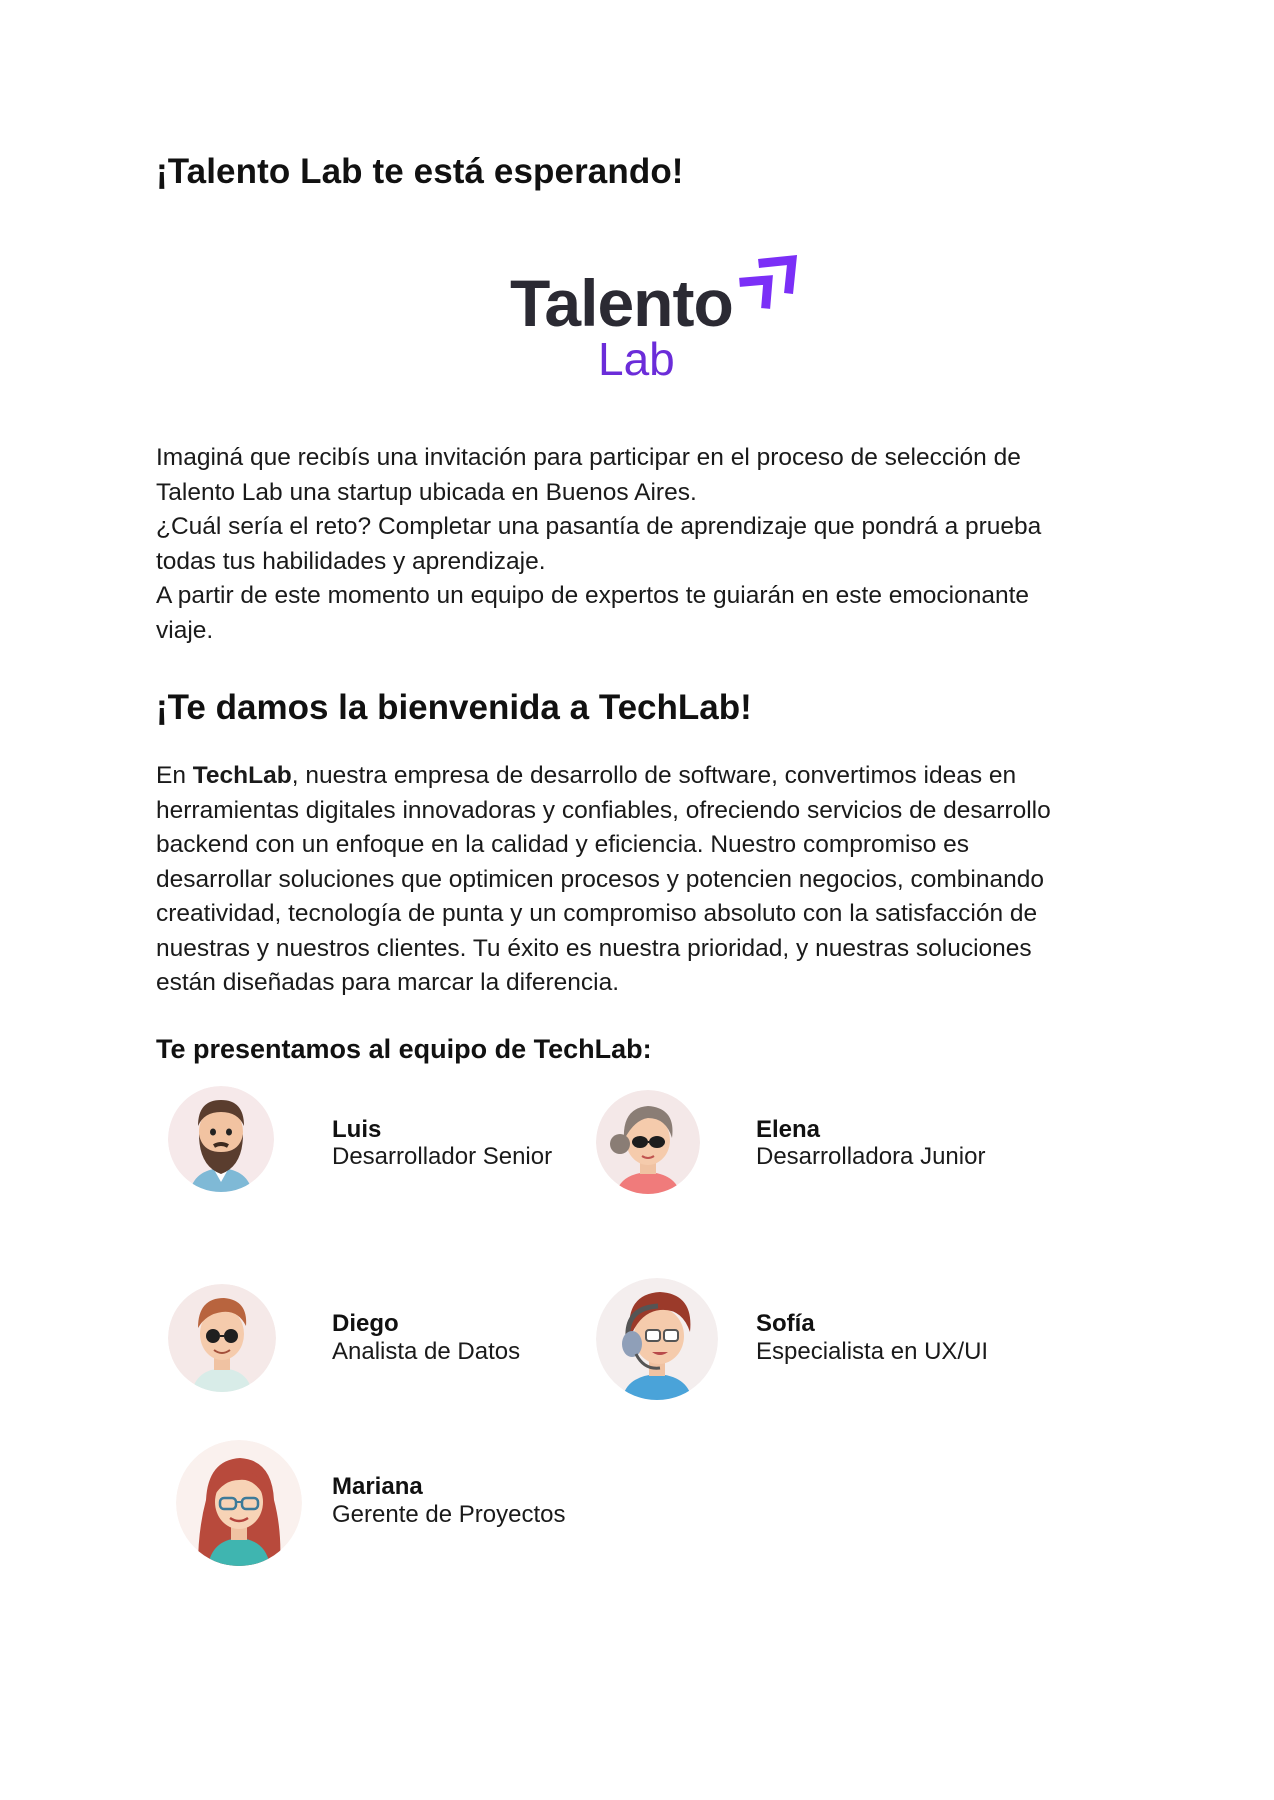 This screenshot has height=1800, width=1274. Describe the element at coordinates (442, 1156) in the screenshot. I see `member-role: Desarrollador Senior` at that location.